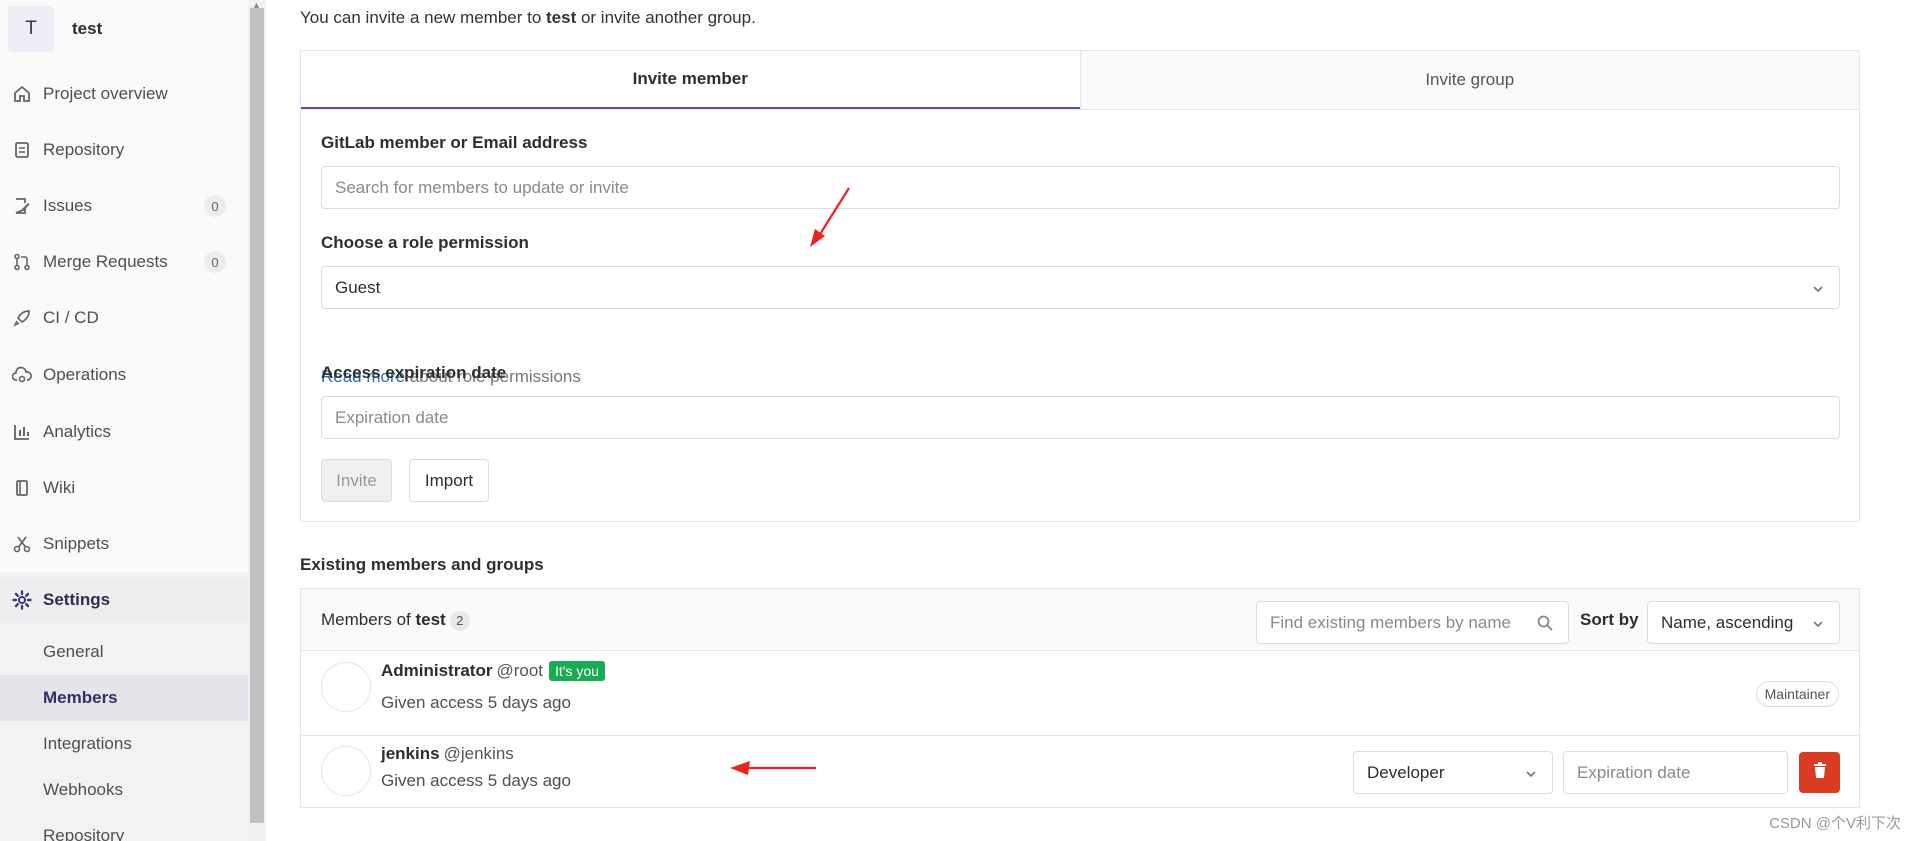 This screenshot has width=1913, height=841. I want to click on sidebar-item-merge-requests: Merge Requests 0, so click(124, 262).